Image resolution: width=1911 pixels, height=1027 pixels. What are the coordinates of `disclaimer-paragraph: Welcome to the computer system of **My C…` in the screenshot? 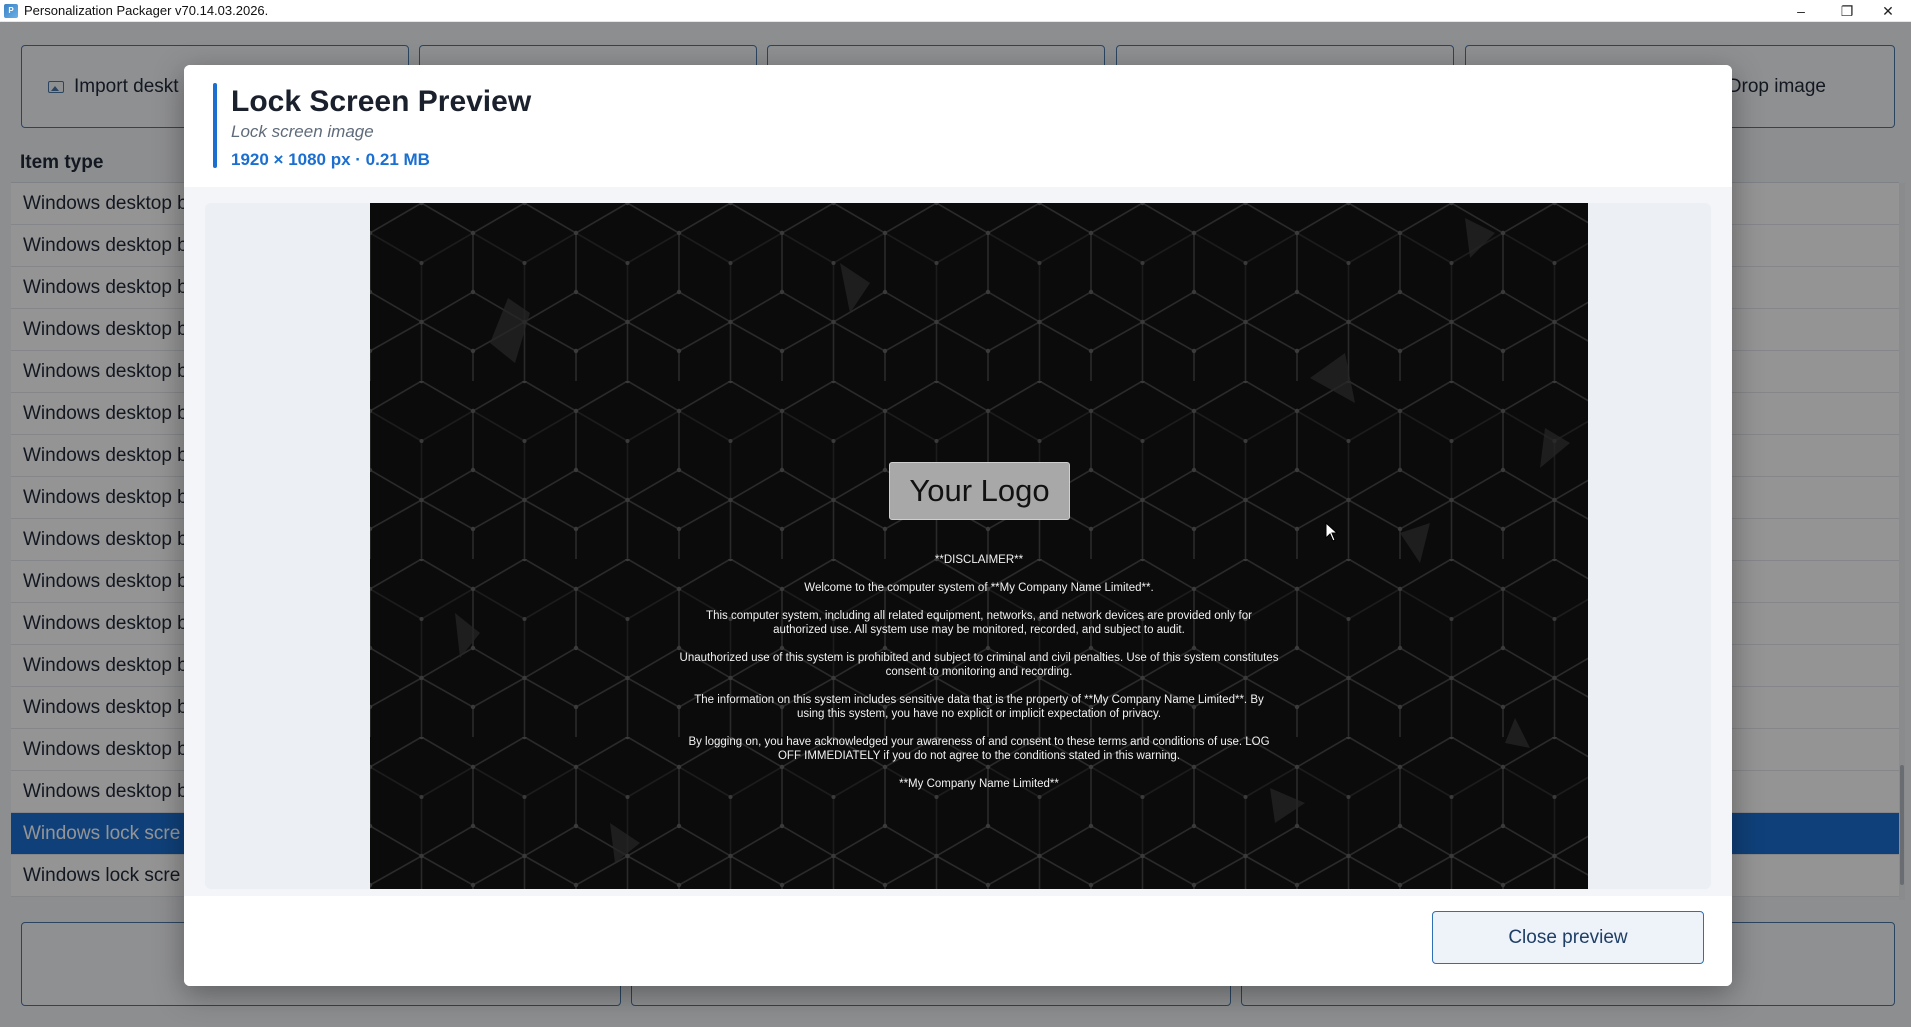 It's located at (979, 588).